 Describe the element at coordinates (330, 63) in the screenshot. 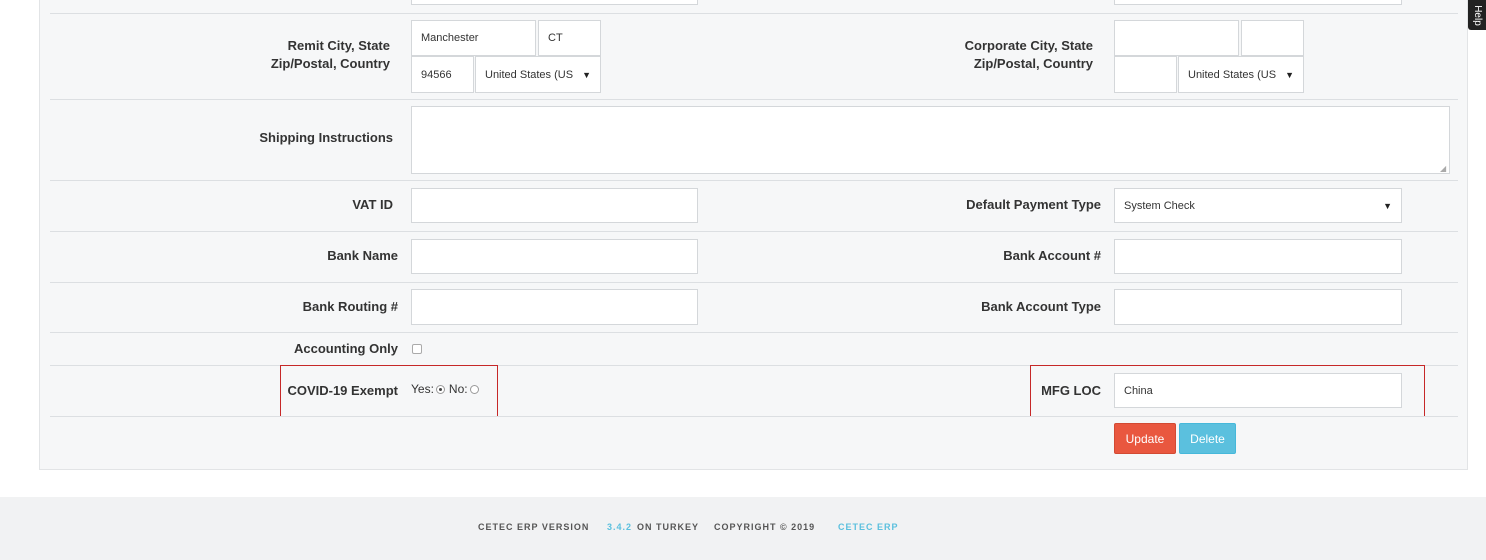

I see `remit-zip-country-label: Zip/Postal, Country` at that location.